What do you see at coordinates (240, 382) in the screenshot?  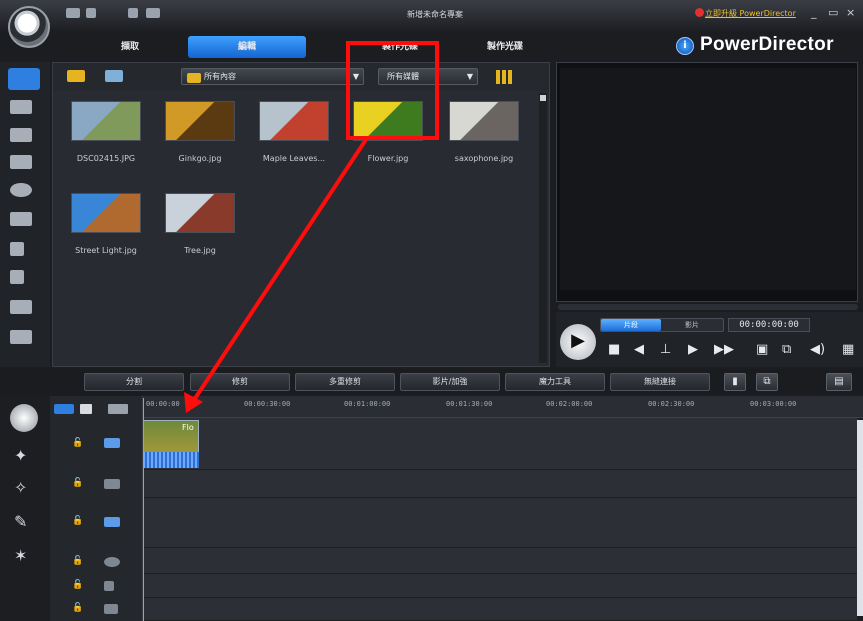 I see `trim-button: 修剪` at bounding box center [240, 382].